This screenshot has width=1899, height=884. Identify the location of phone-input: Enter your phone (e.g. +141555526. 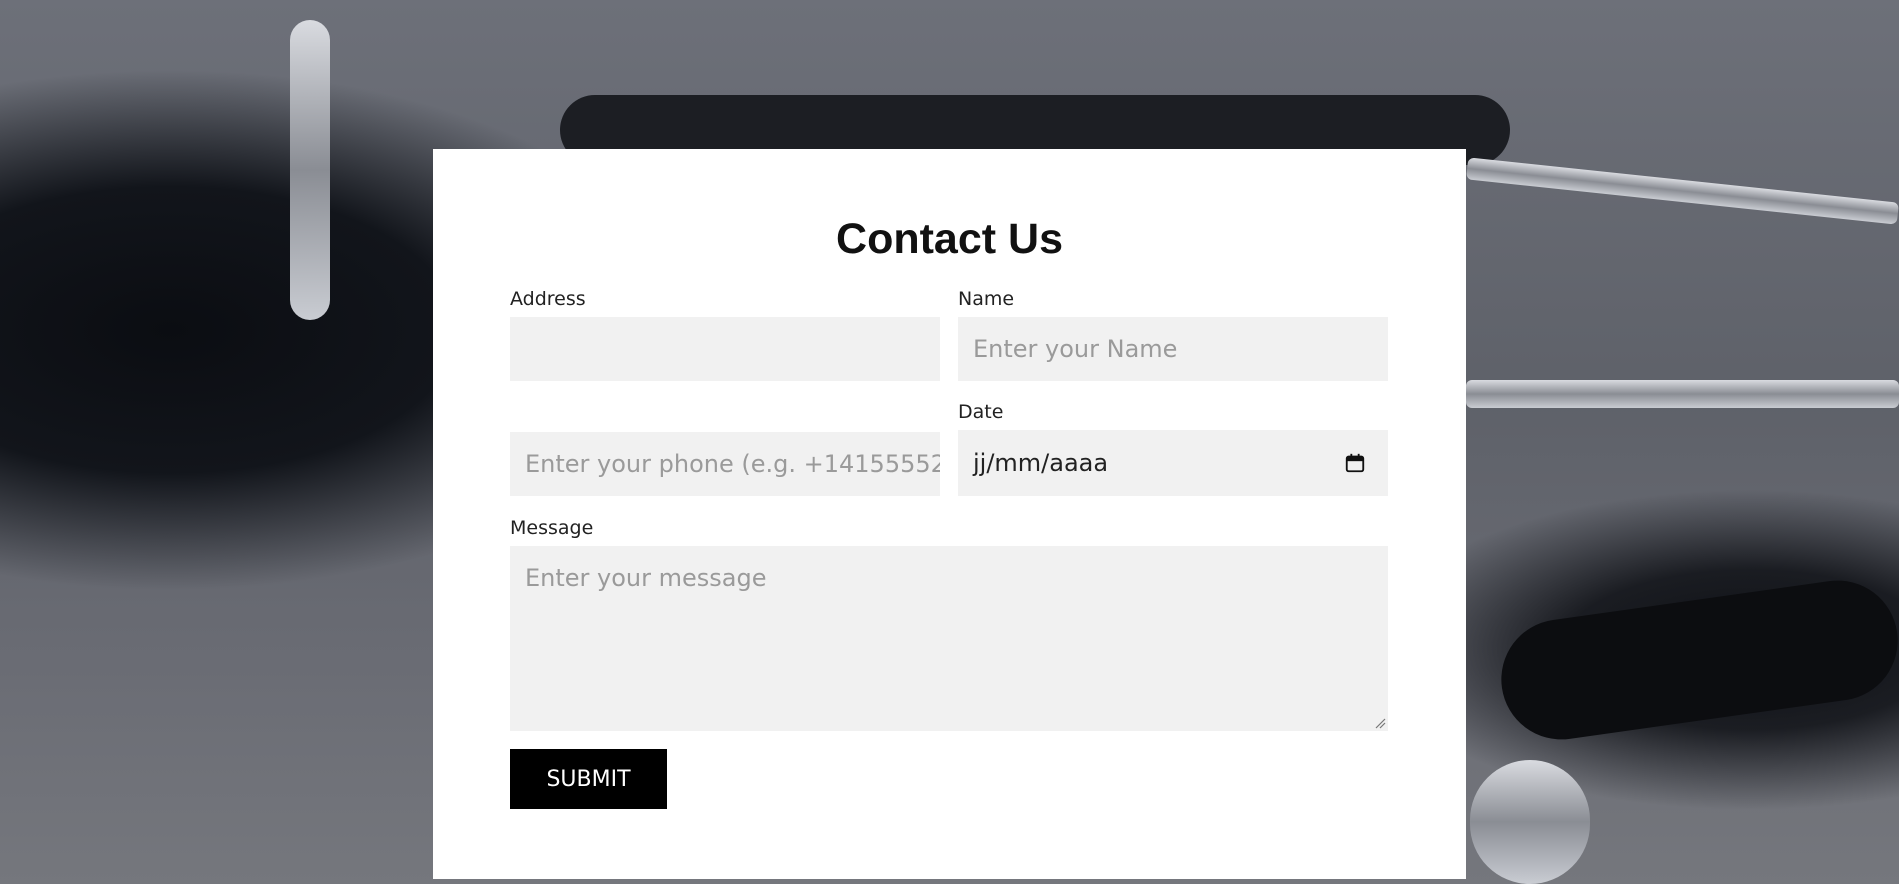
(725, 464).